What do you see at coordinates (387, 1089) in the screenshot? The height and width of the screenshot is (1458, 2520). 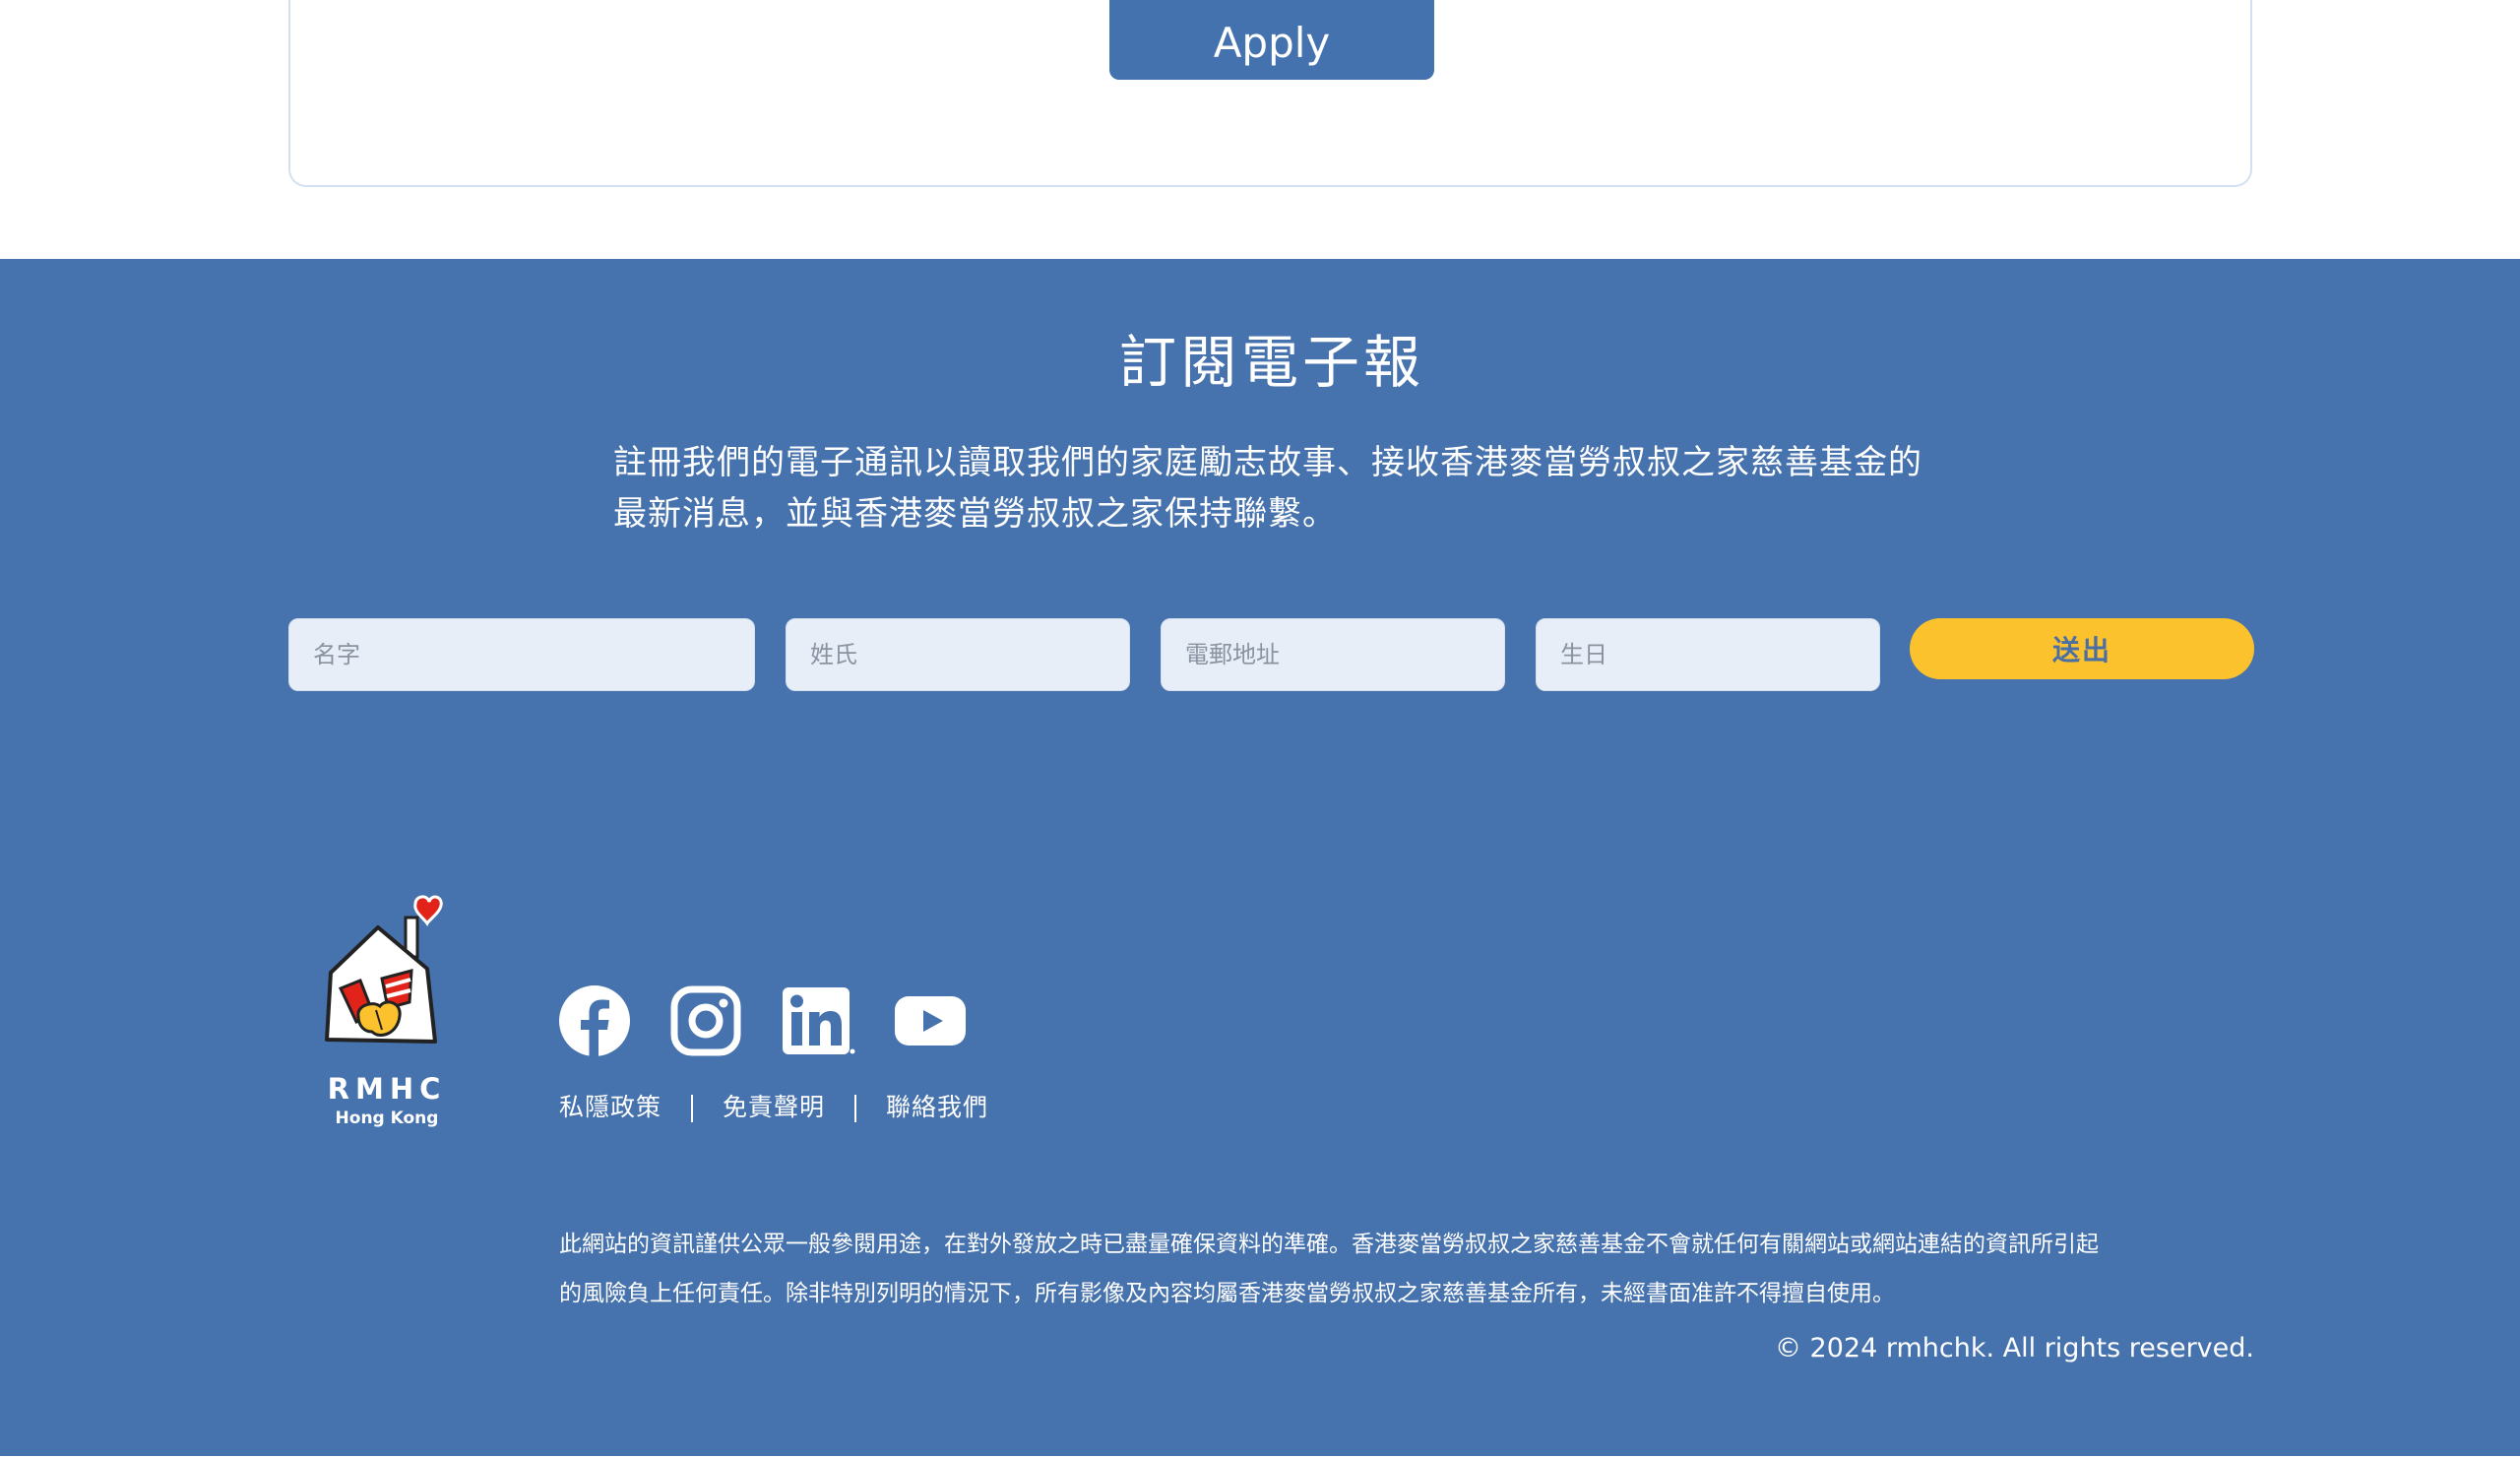 I see `rmhc-logo-text: RMHC` at bounding box center [387, 1089].